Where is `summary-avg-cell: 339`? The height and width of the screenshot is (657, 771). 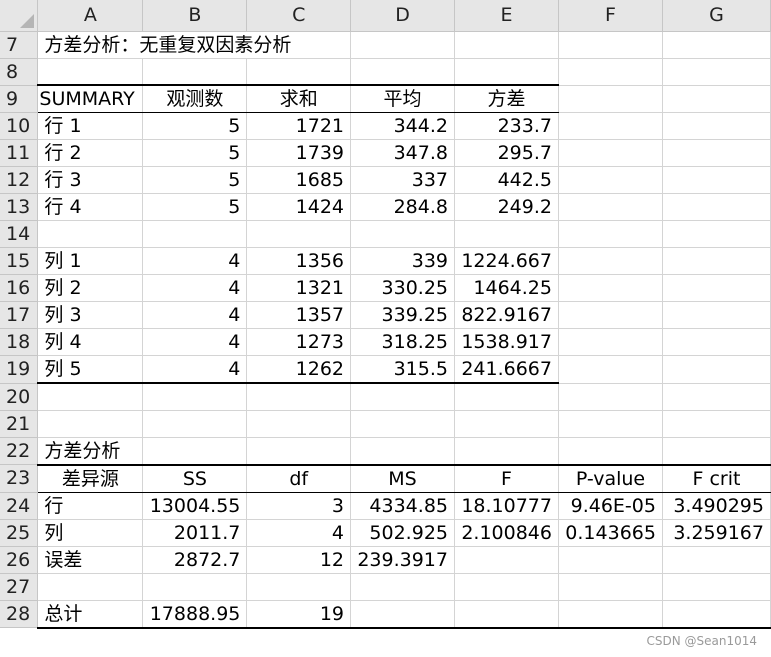
summary-avg-cell: 339 is located at coordinates (402, 261).